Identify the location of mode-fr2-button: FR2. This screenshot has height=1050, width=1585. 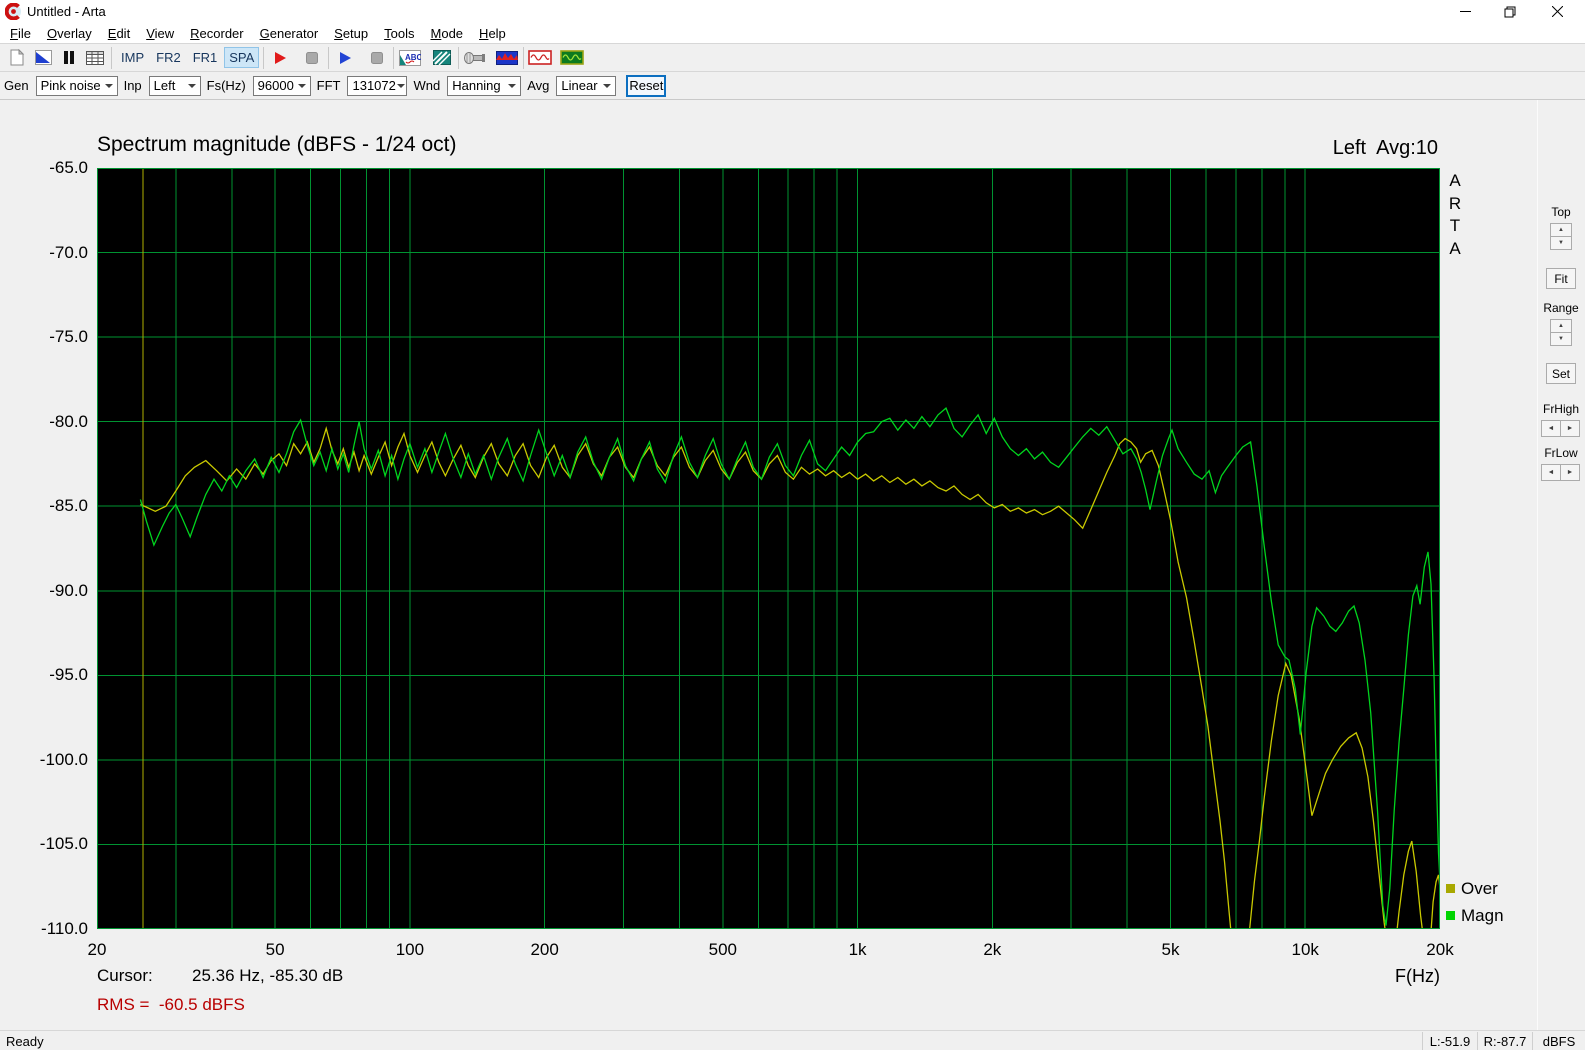
(168, 57).